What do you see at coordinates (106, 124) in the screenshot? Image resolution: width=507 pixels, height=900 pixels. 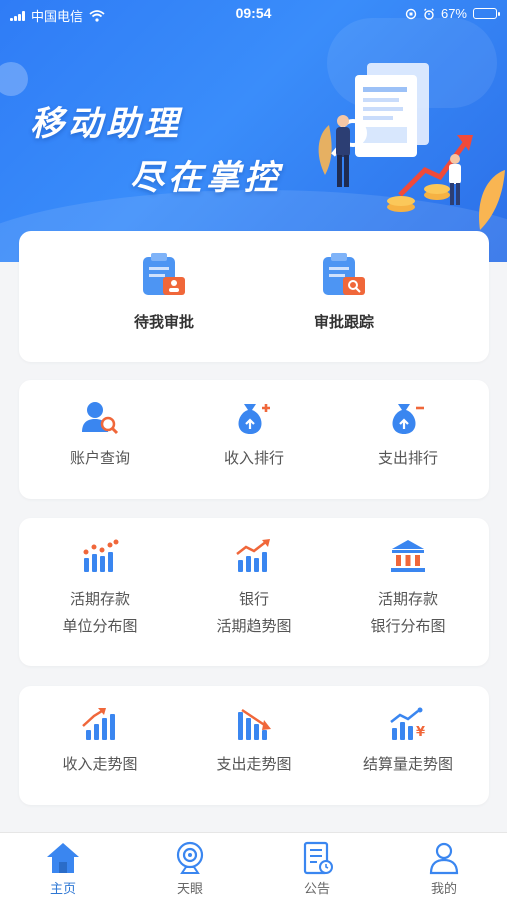 I see `banner-slogan-line1: 移动助理` at bounding box center [106, 124].